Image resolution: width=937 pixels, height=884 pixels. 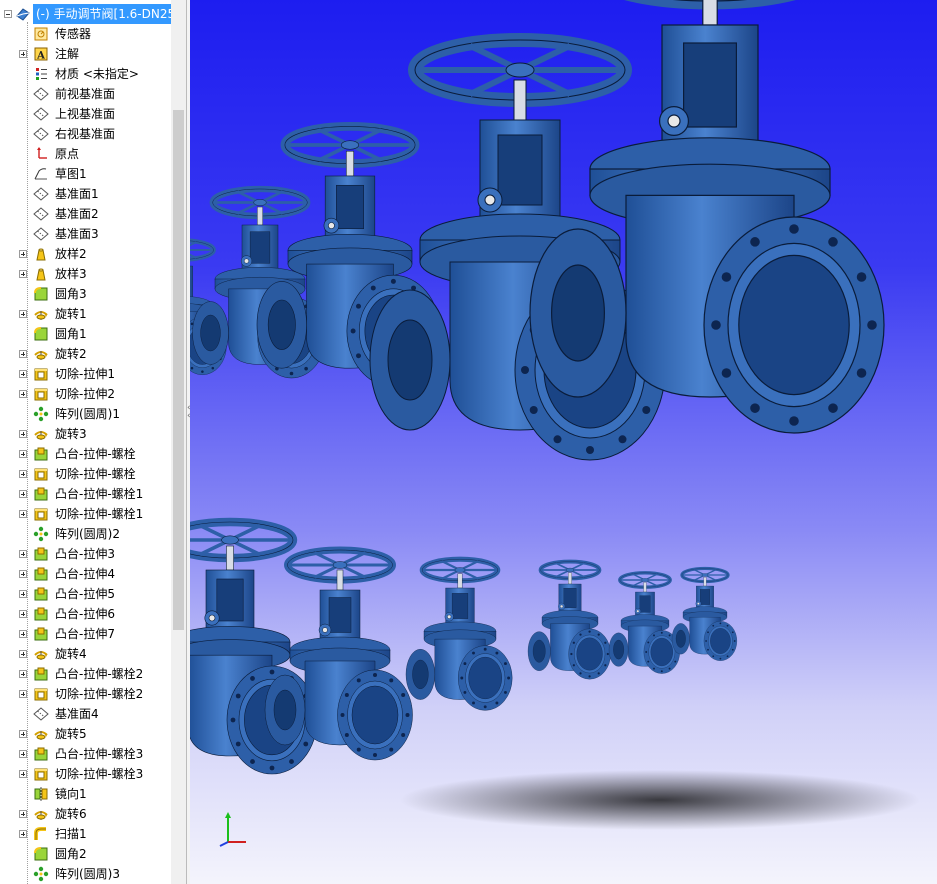 I want to click on tree-item-label: 切除-拉伸-螺栓3, so click(x=99, y=774).